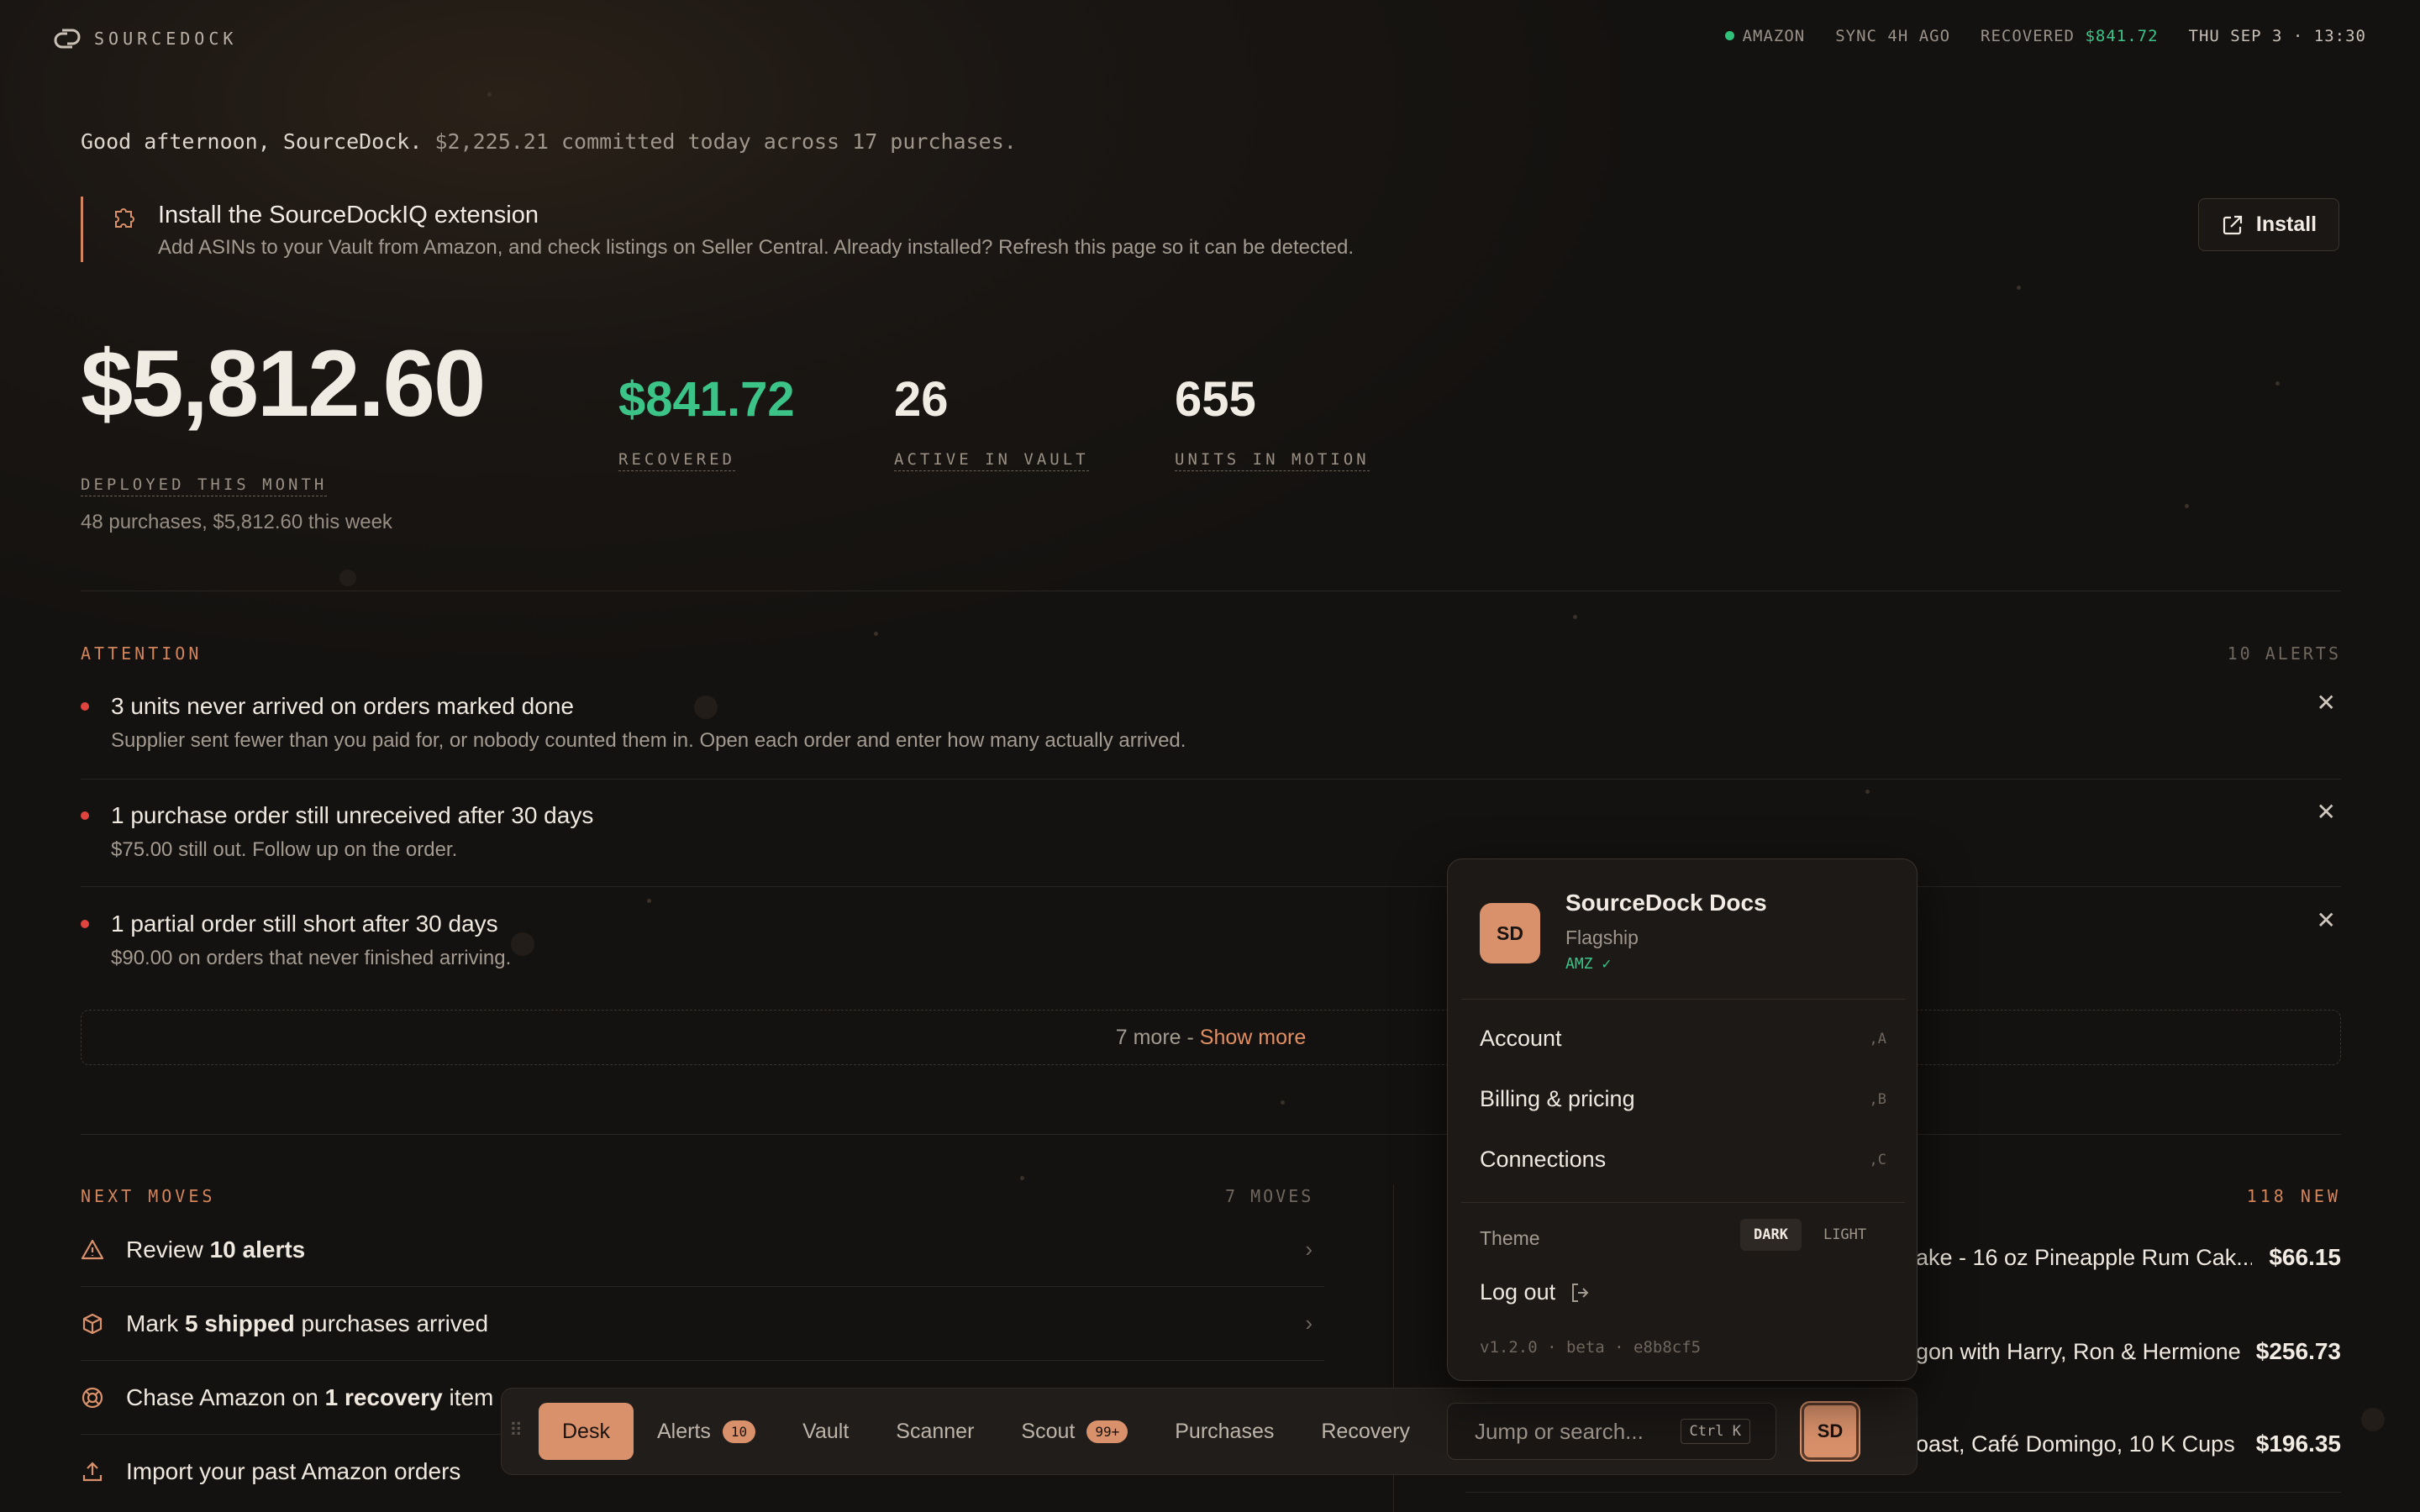 The height and width of the screenshot is (1512, 2420). I want to click on vault-label: ACTIVE IN VAULT, so click(992, 460).